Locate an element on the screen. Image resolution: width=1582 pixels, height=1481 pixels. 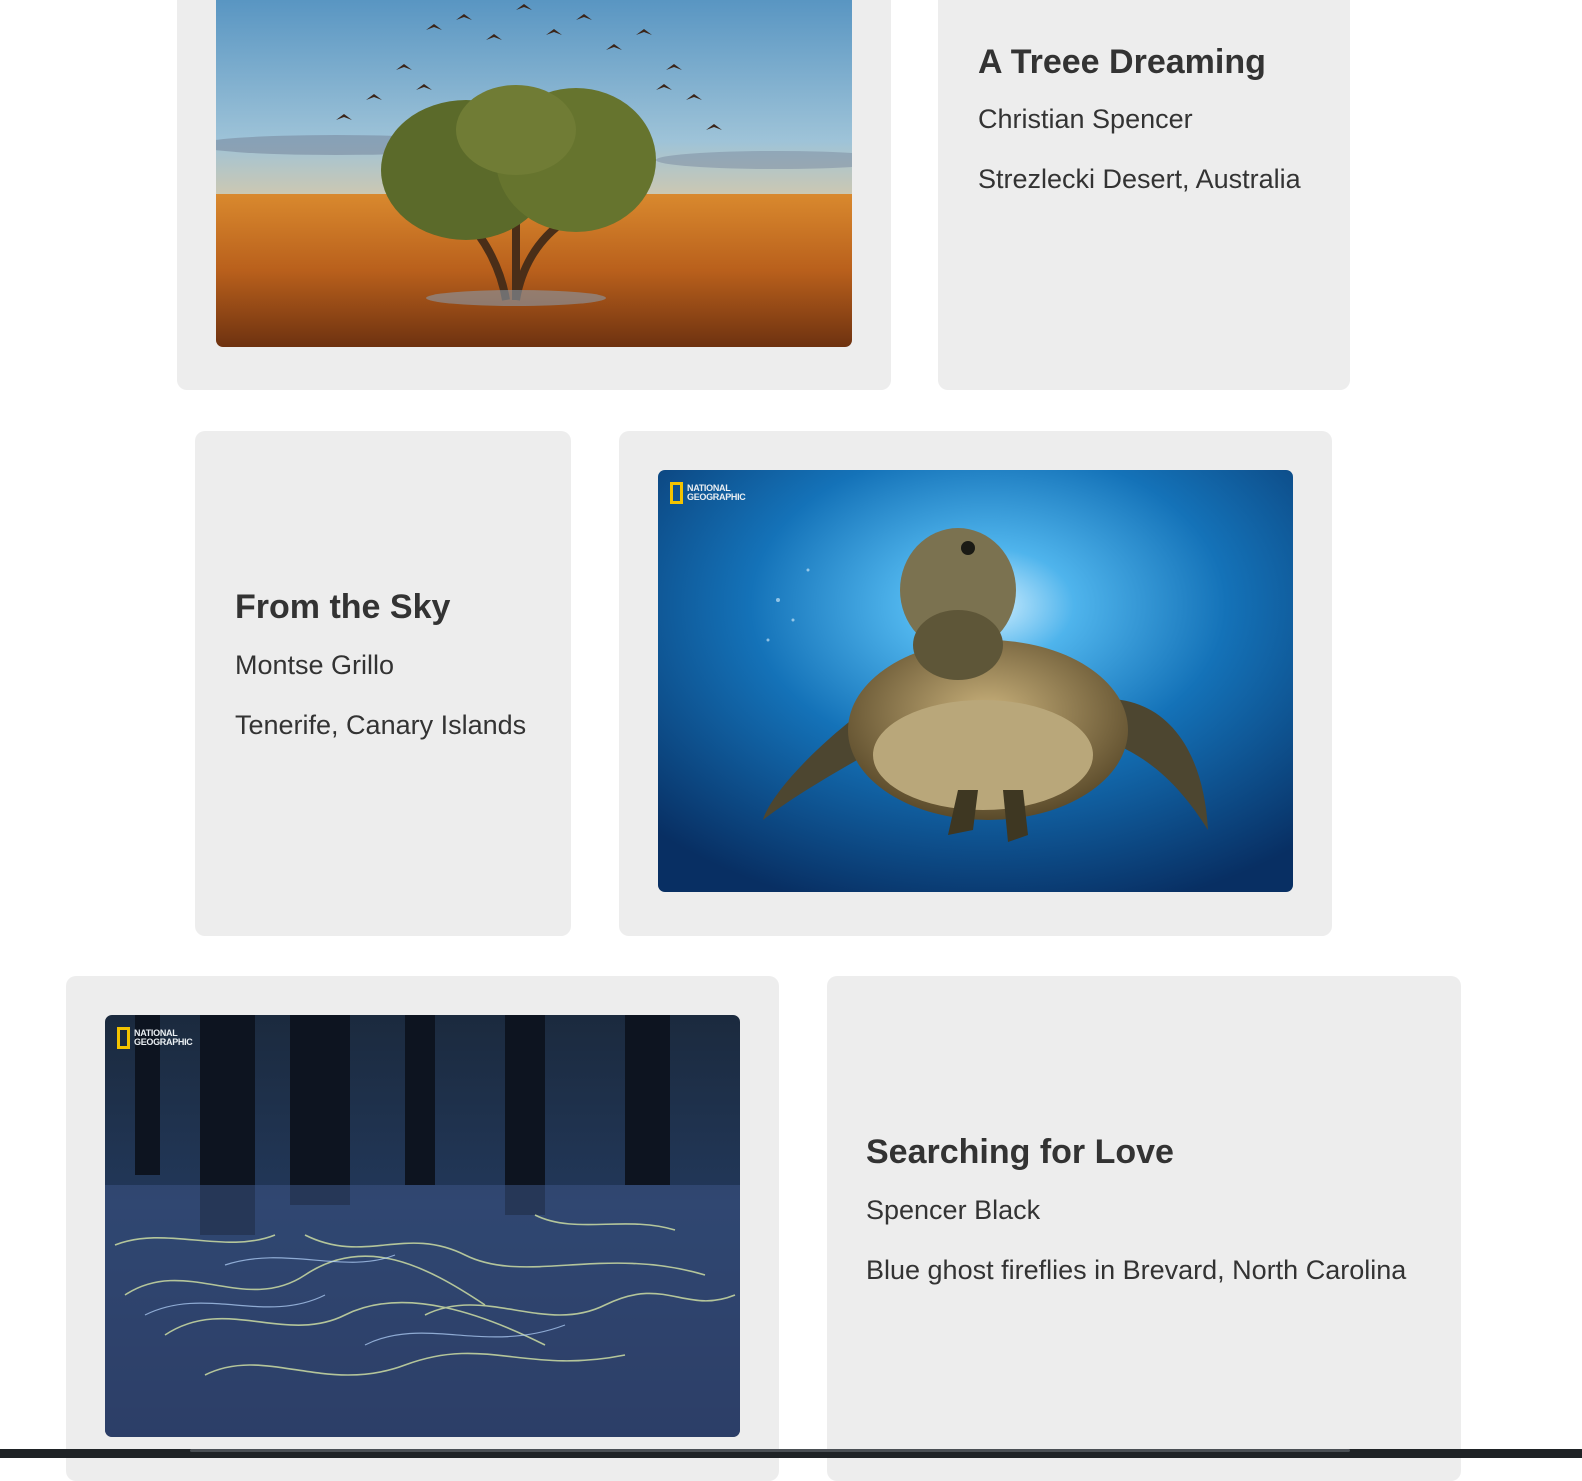
dock is located at coordinates (770, 1450).